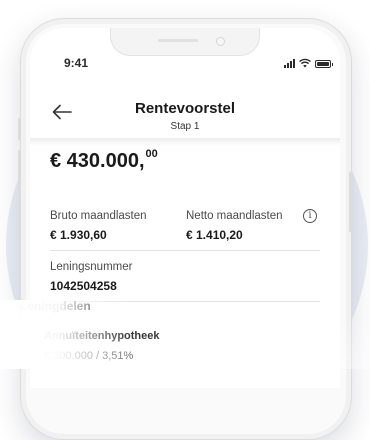 This screenshot has height=440, width=370. Describe the element at coordinates (102, 336) in the screenshot. I see `loan-part-name: Annuïteitenhypotheek` at that location.